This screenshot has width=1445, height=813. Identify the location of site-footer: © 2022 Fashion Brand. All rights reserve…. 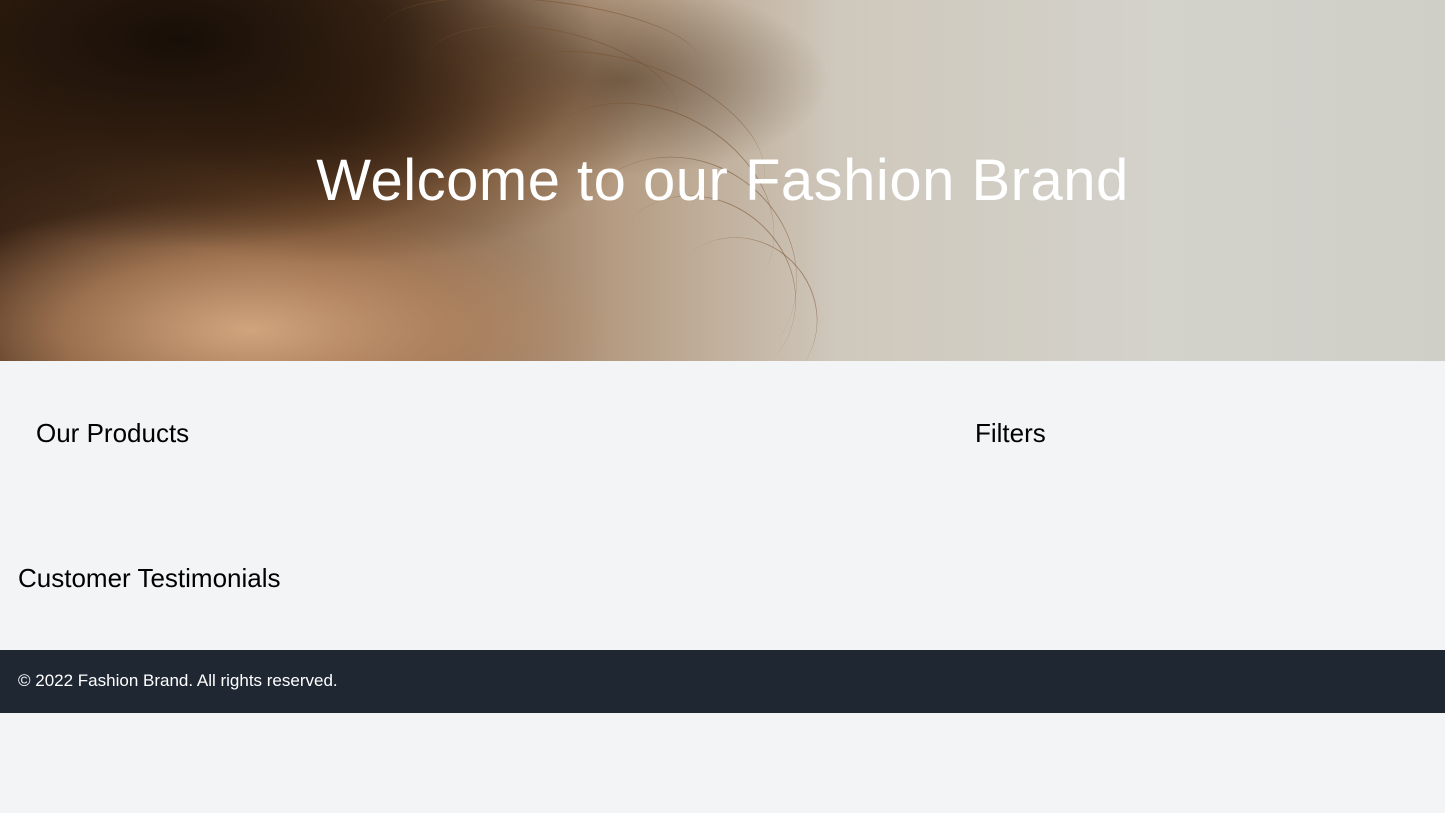
(722, 681).